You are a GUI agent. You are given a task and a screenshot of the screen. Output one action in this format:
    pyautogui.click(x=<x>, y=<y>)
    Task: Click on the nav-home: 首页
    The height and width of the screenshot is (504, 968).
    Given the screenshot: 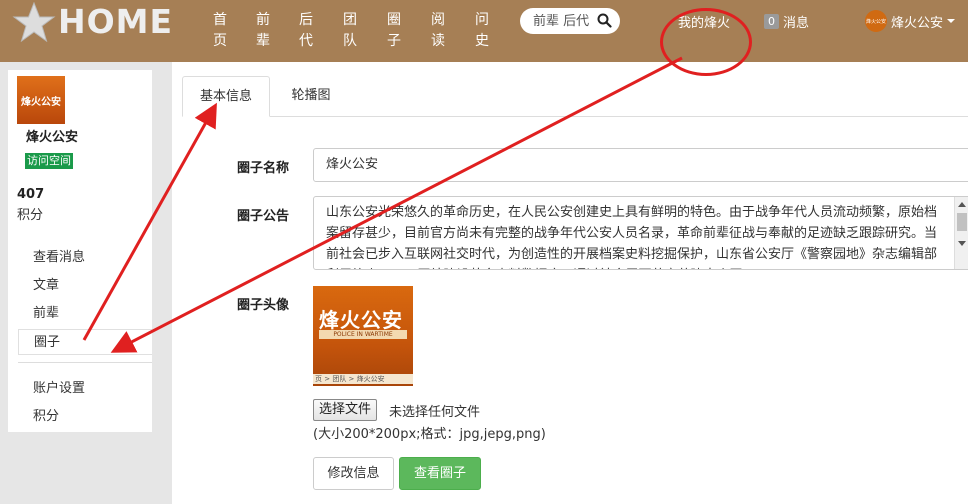 What is the action you would take?
    pyautogui.click(x=220, y=31)
    